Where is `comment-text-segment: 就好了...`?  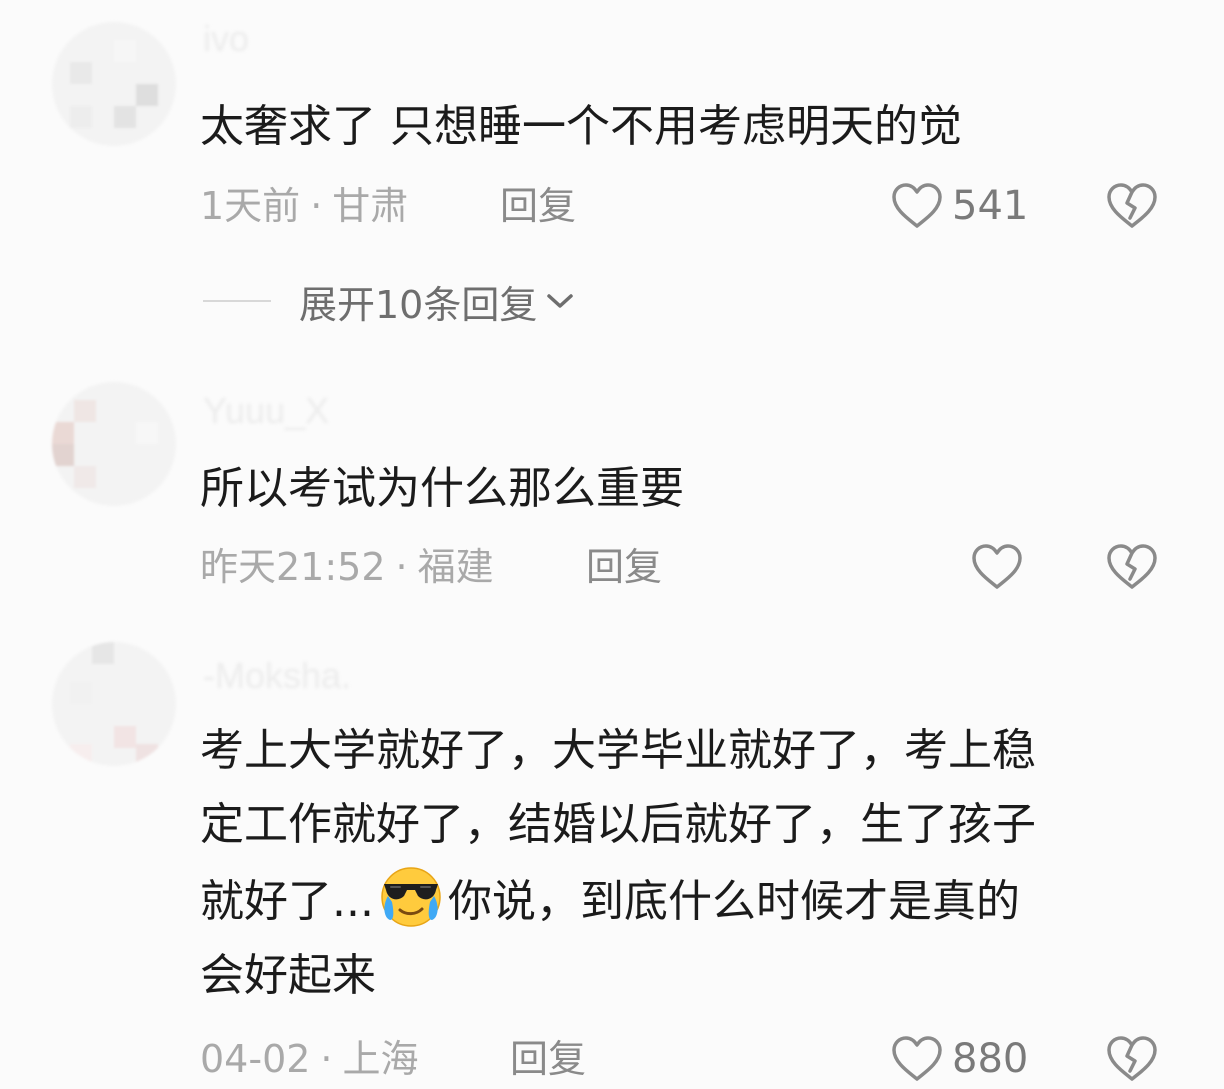 comment-text-segment: 就好了... is located at coordinates (287, 901).